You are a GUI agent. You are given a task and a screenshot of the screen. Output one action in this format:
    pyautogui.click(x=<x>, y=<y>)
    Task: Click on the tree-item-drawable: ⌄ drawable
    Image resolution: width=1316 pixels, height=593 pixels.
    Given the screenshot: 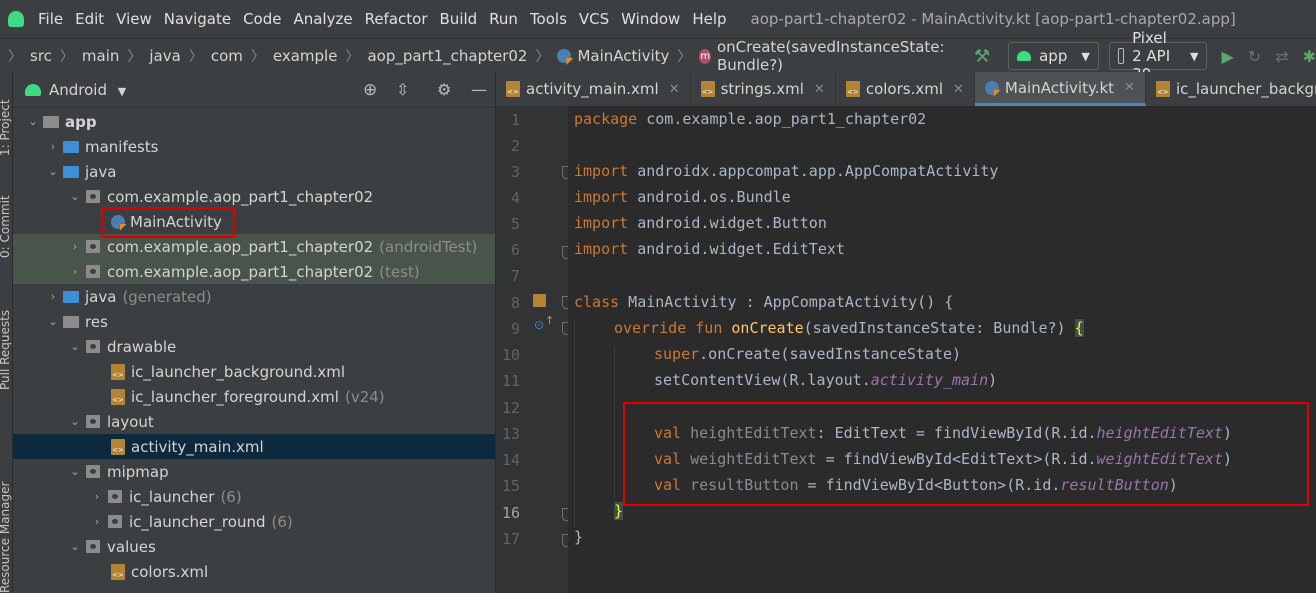 What is the action you would take?
    pyautogui.click(x=254, y=346)
    